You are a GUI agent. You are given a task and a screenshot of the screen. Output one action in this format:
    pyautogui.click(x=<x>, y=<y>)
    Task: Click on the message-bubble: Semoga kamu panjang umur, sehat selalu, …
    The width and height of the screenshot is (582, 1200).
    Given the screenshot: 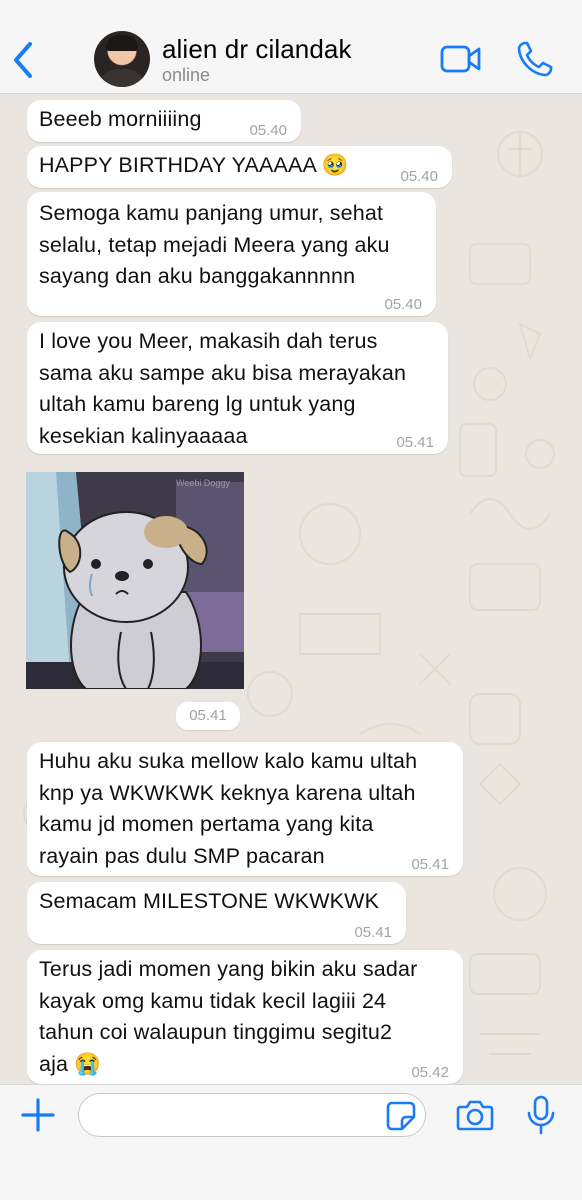 What is the action you would take?
    pyautogui.click(x=231, y=254)
    